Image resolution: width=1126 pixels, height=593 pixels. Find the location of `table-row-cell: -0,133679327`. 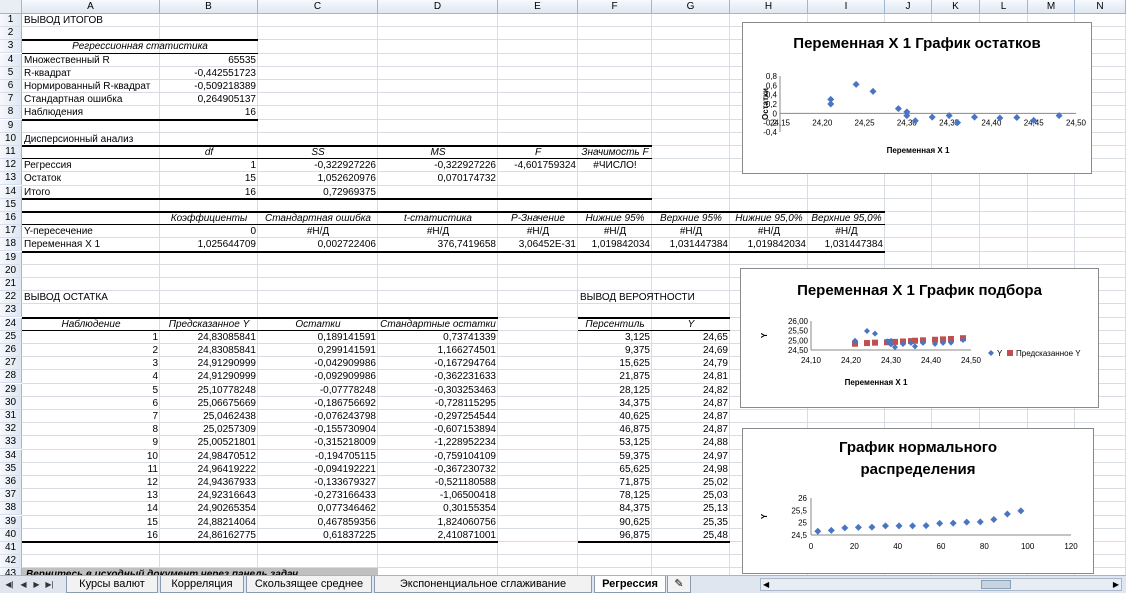

table-row-cell: -0,133679327 is located at coordinates (318, 482).